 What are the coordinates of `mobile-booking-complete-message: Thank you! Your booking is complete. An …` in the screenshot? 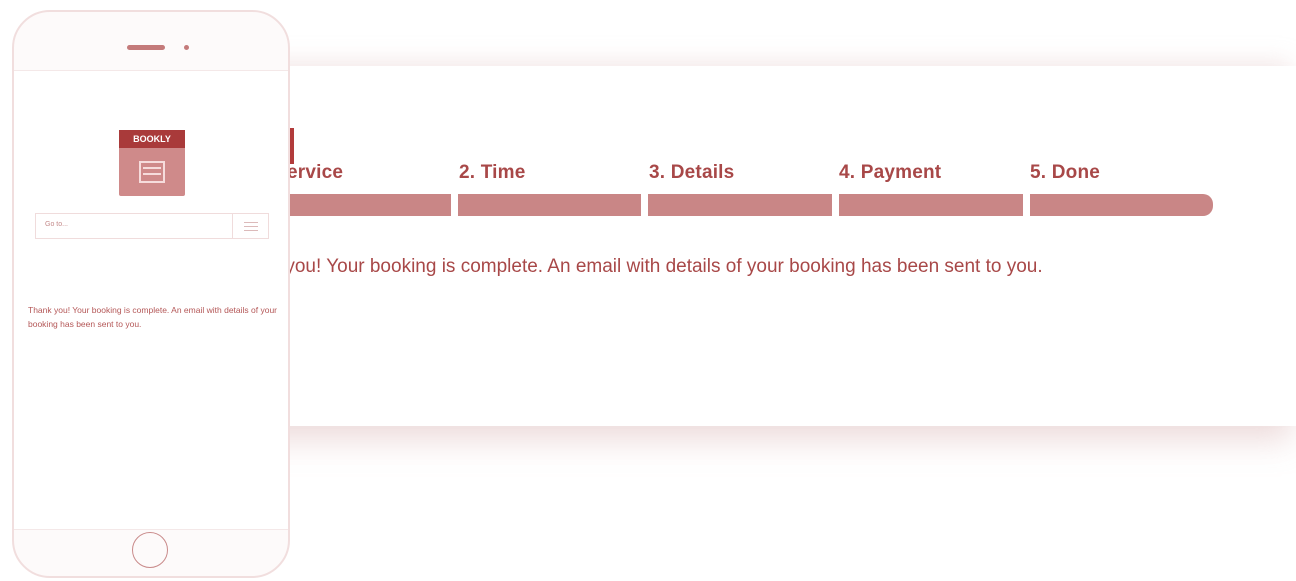 It's located at (153, 317).